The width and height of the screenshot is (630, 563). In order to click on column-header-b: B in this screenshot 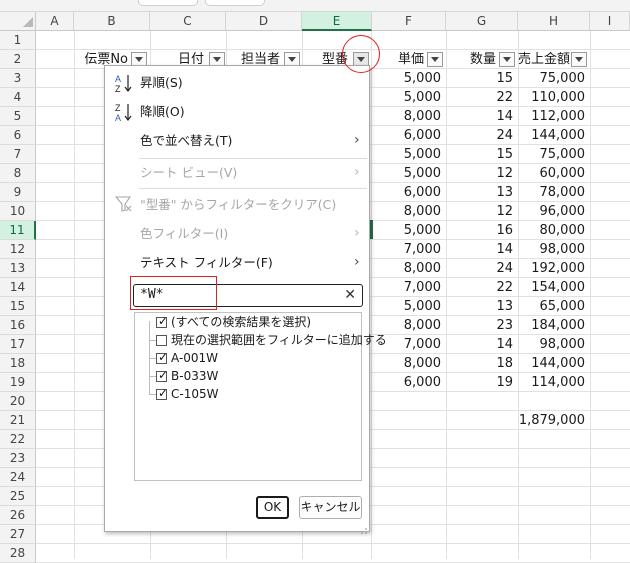, I will do `click(112, 21)`.